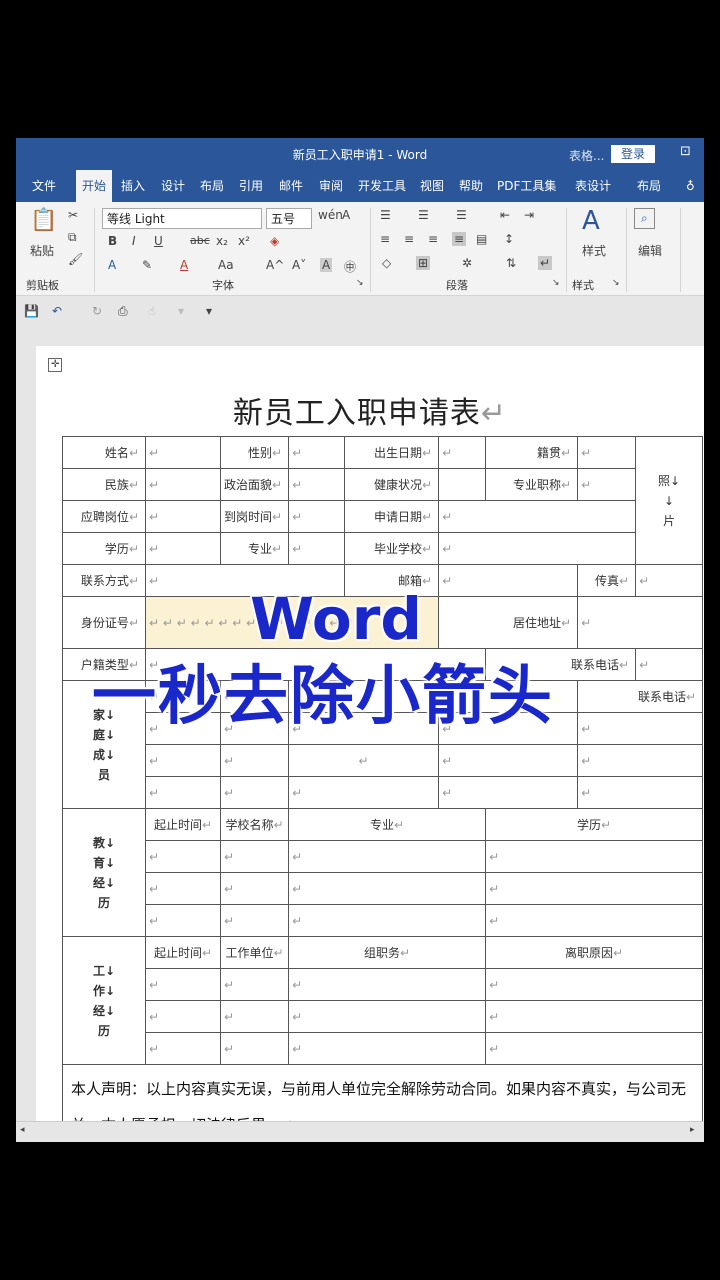 The image size is (720, 1280). What do you see at coordinates (591, 221) in the screenshot?
I see `styles-icon: A` at bounding box center [591, 221].